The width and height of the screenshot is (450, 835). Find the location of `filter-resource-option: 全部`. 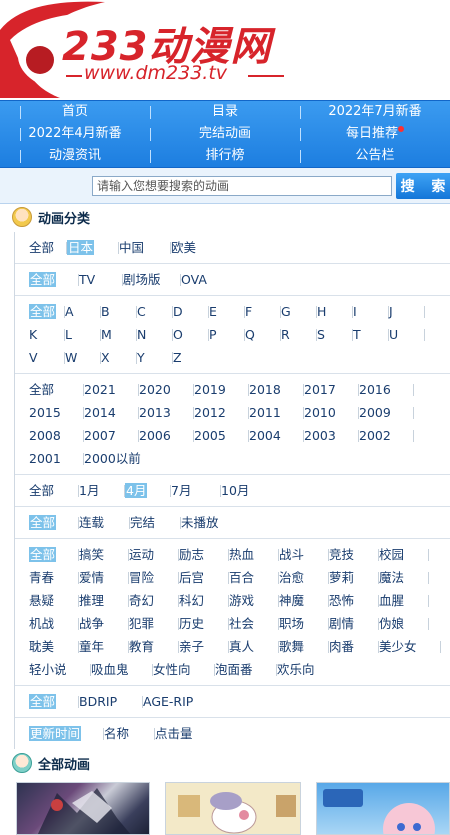

filter-resource-option: 全部 is located at coordinates (54, 701).